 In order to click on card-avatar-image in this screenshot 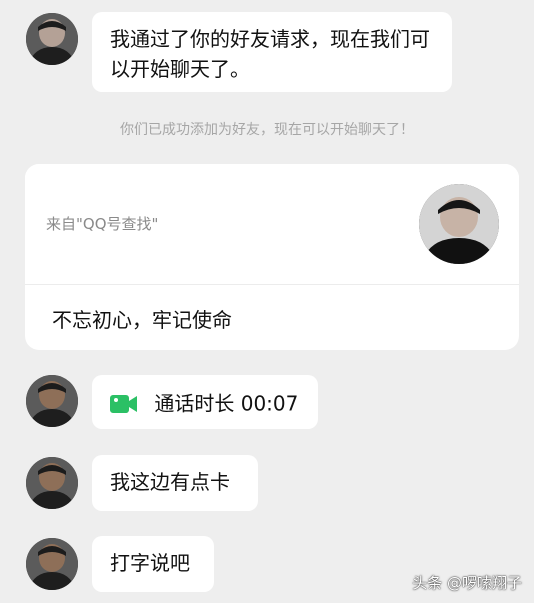, I will do `click(459, 224)`.